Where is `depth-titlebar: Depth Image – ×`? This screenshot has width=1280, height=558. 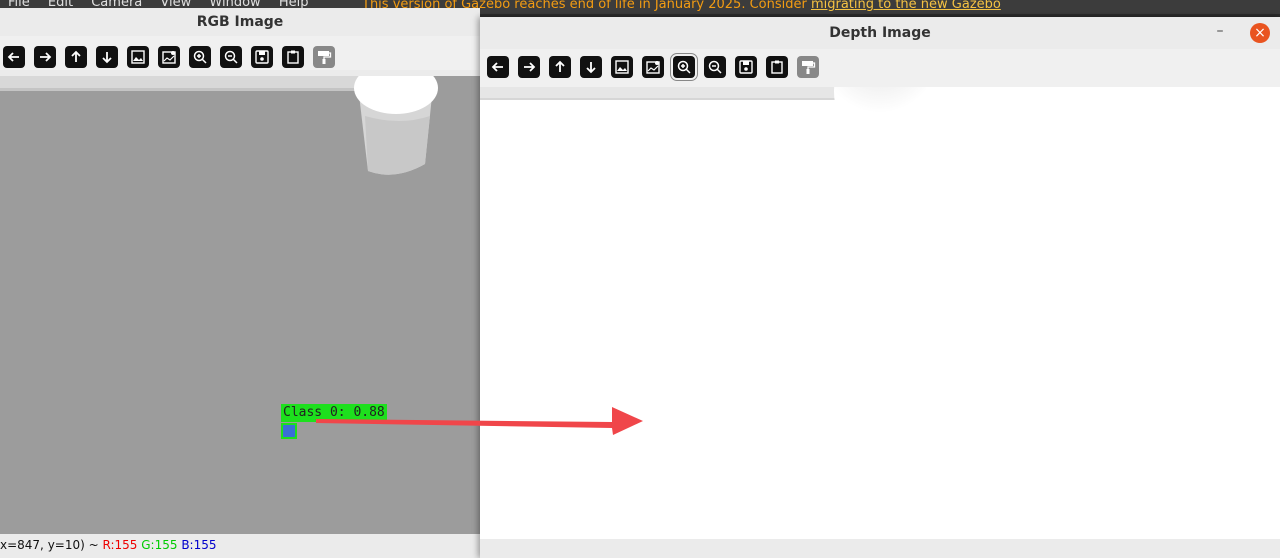
depth-titlebar: Depth Image – × is located at coordinates (880, 33).